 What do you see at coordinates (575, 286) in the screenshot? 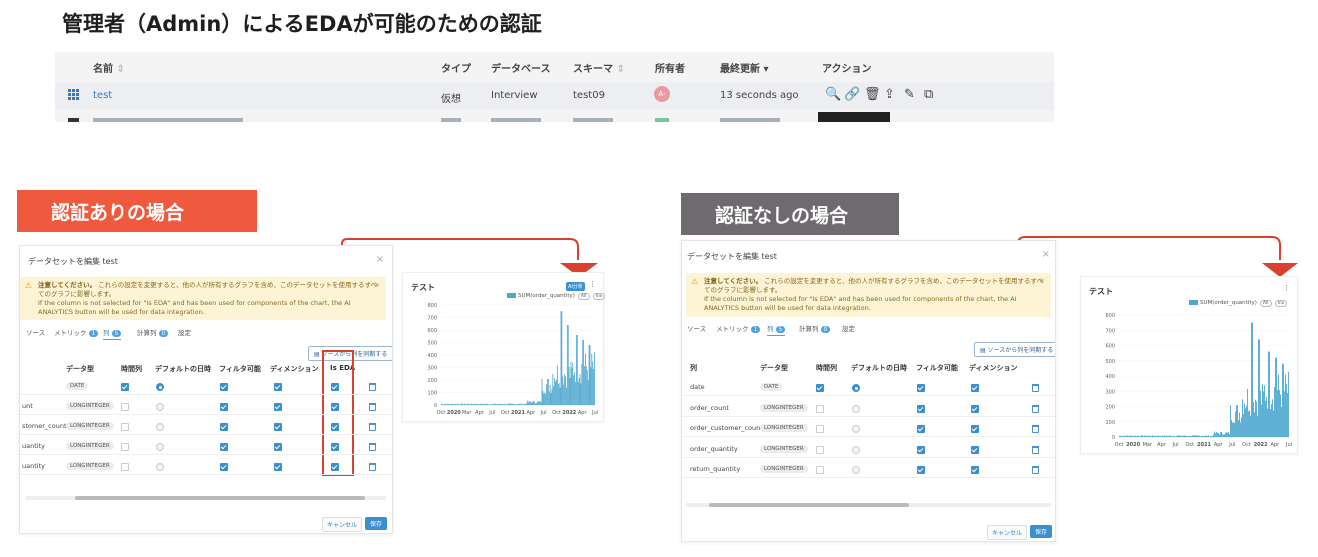
I see `ai-analytics-button: AI分析` at bounding box center [575, 286].